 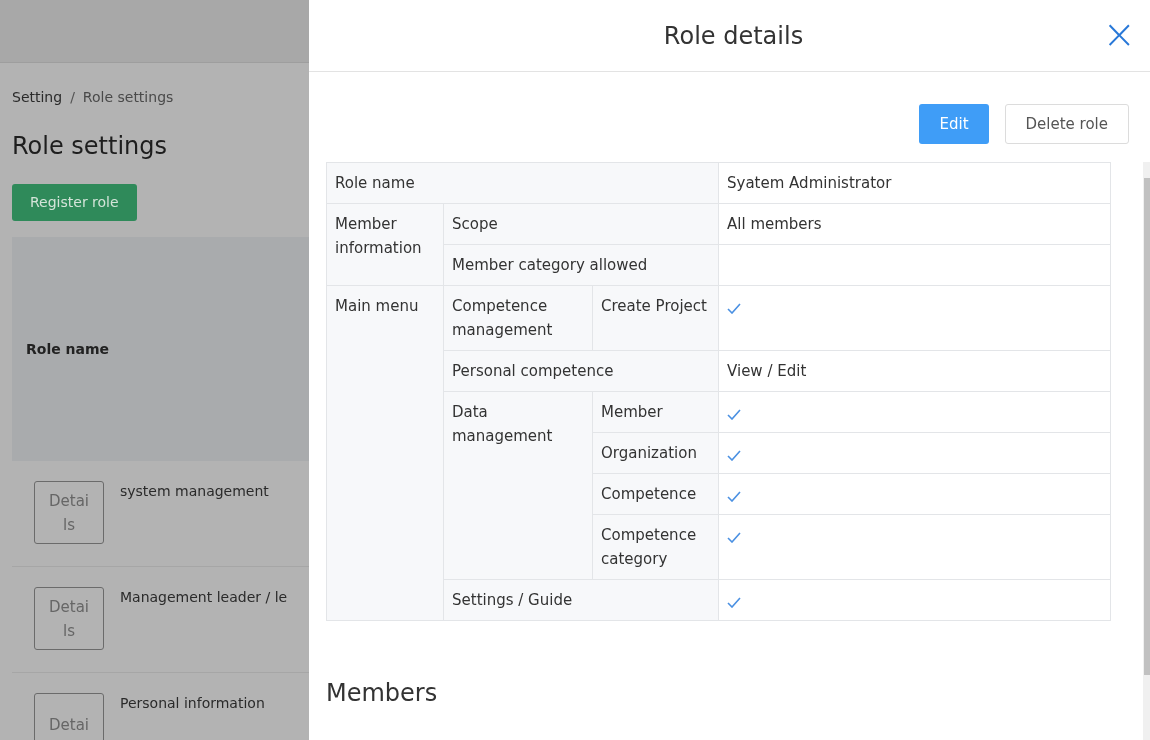 I want to click on close-button: ×, so click(x=1119, y=34).